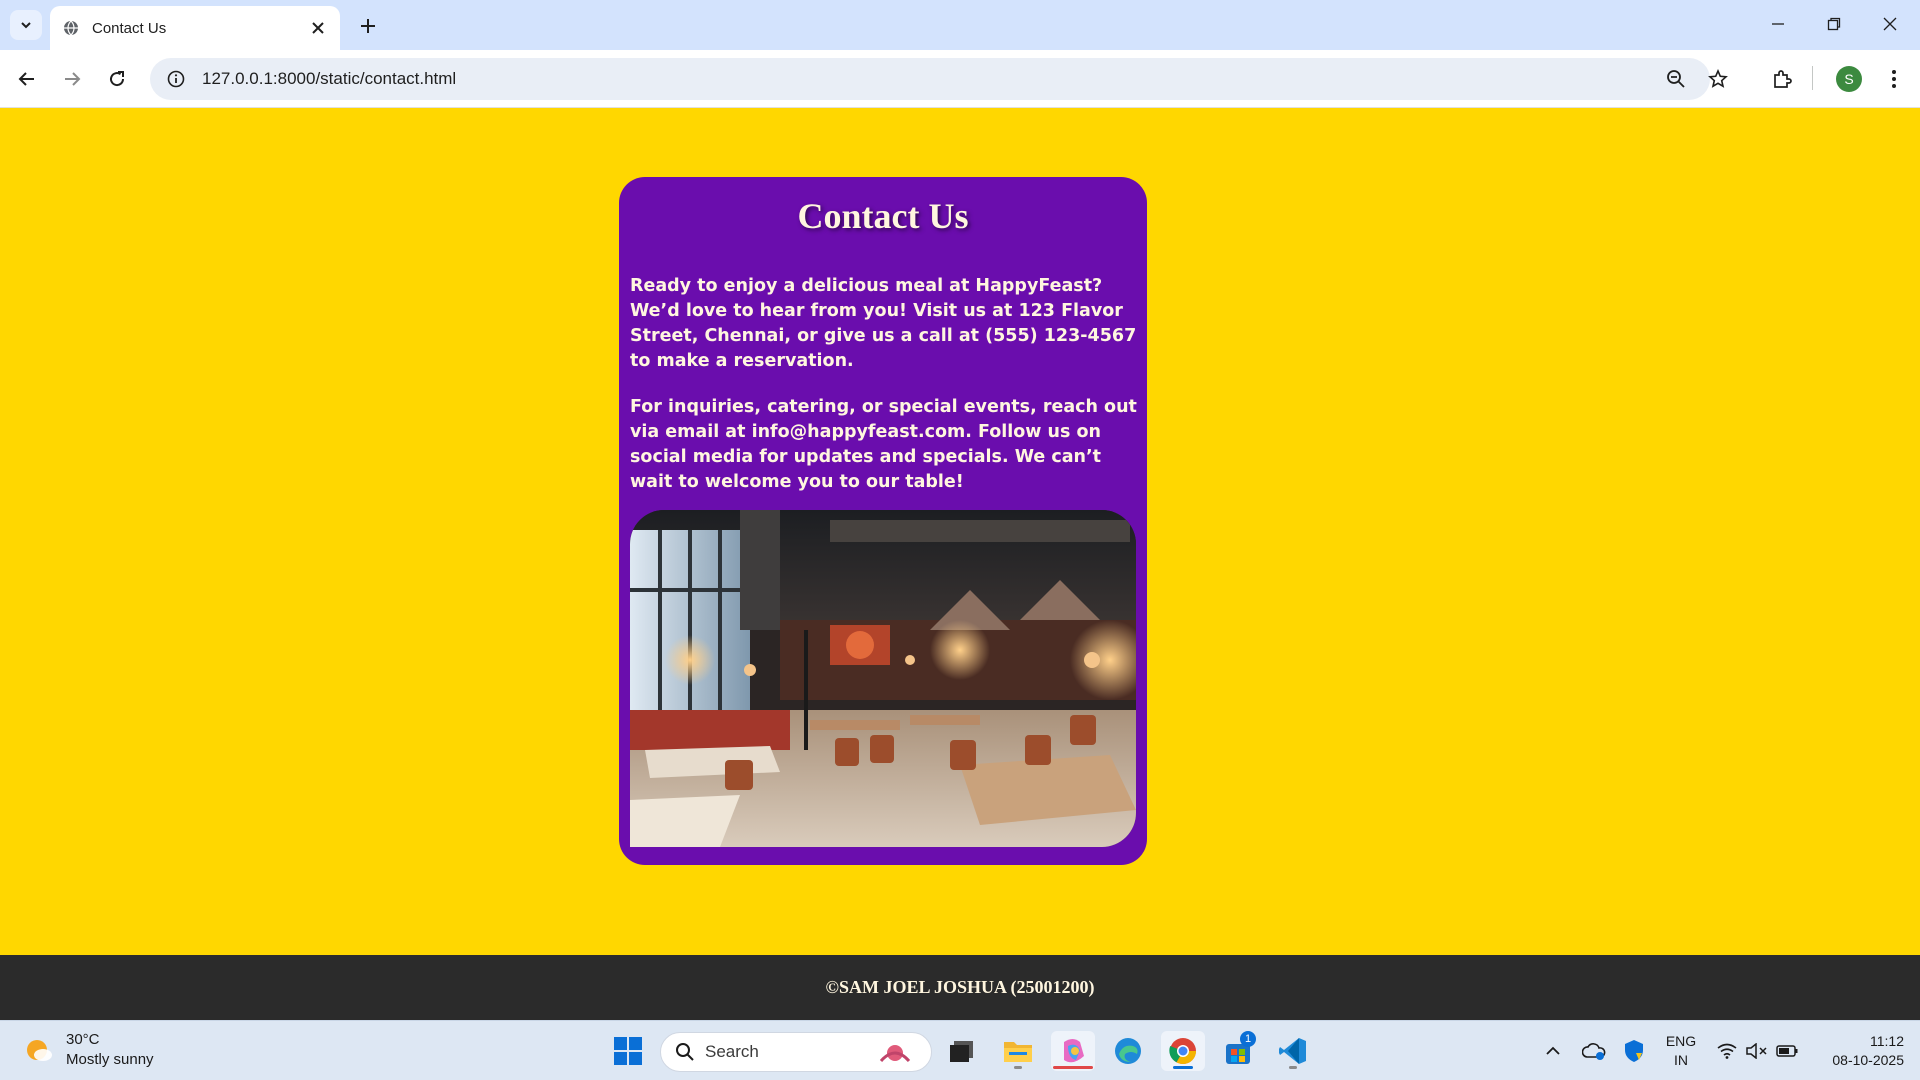 This screenshot has height=1080, width=1920. What do you see at coordinates (1849, 79) in the screenshot?
I see `profile-avatar: S` at bounding box center [1849, 79].